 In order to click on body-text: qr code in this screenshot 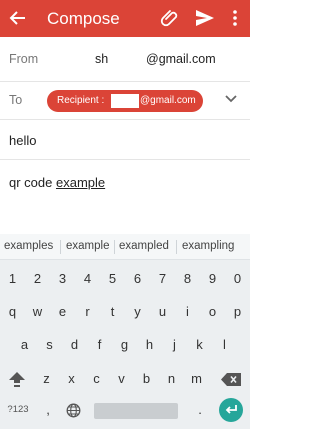, I will do `click(32, 182)`.